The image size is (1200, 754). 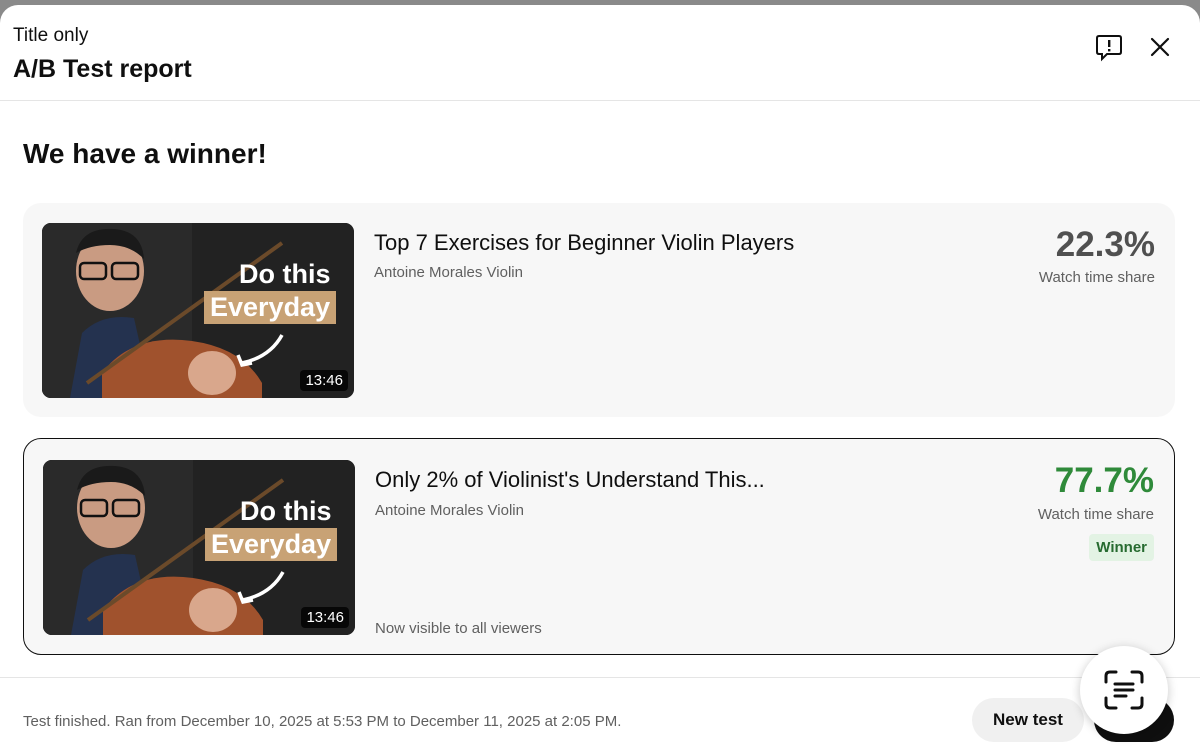 What do you see at coordinates (145, 153) in the screenshot?
I see `result-heading: We have a winner!` at bounding box center [145, 153].